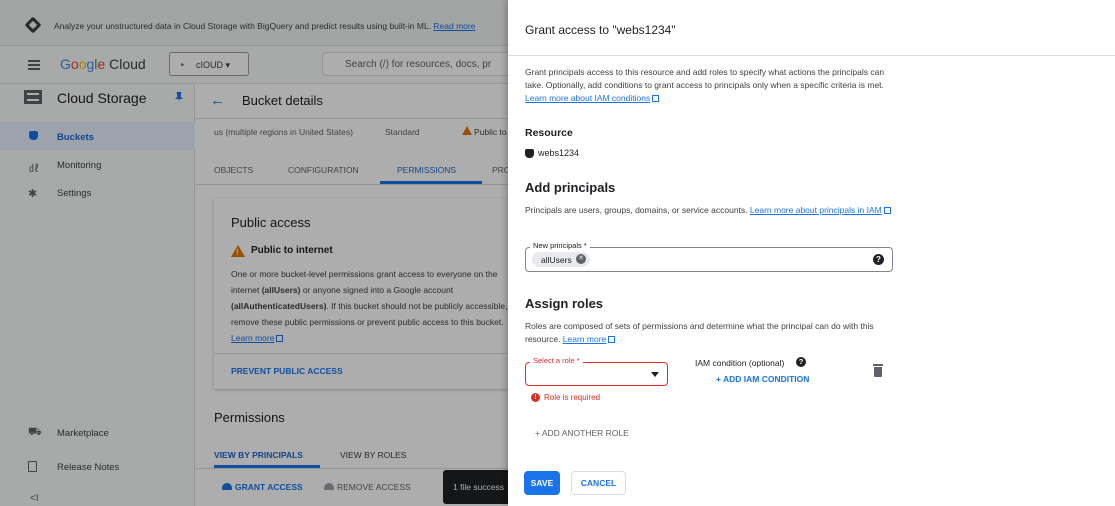  Describe the element at coordinates (570, 187) in the screenshot. I see `add-principals-heading: Add principals` at that location.